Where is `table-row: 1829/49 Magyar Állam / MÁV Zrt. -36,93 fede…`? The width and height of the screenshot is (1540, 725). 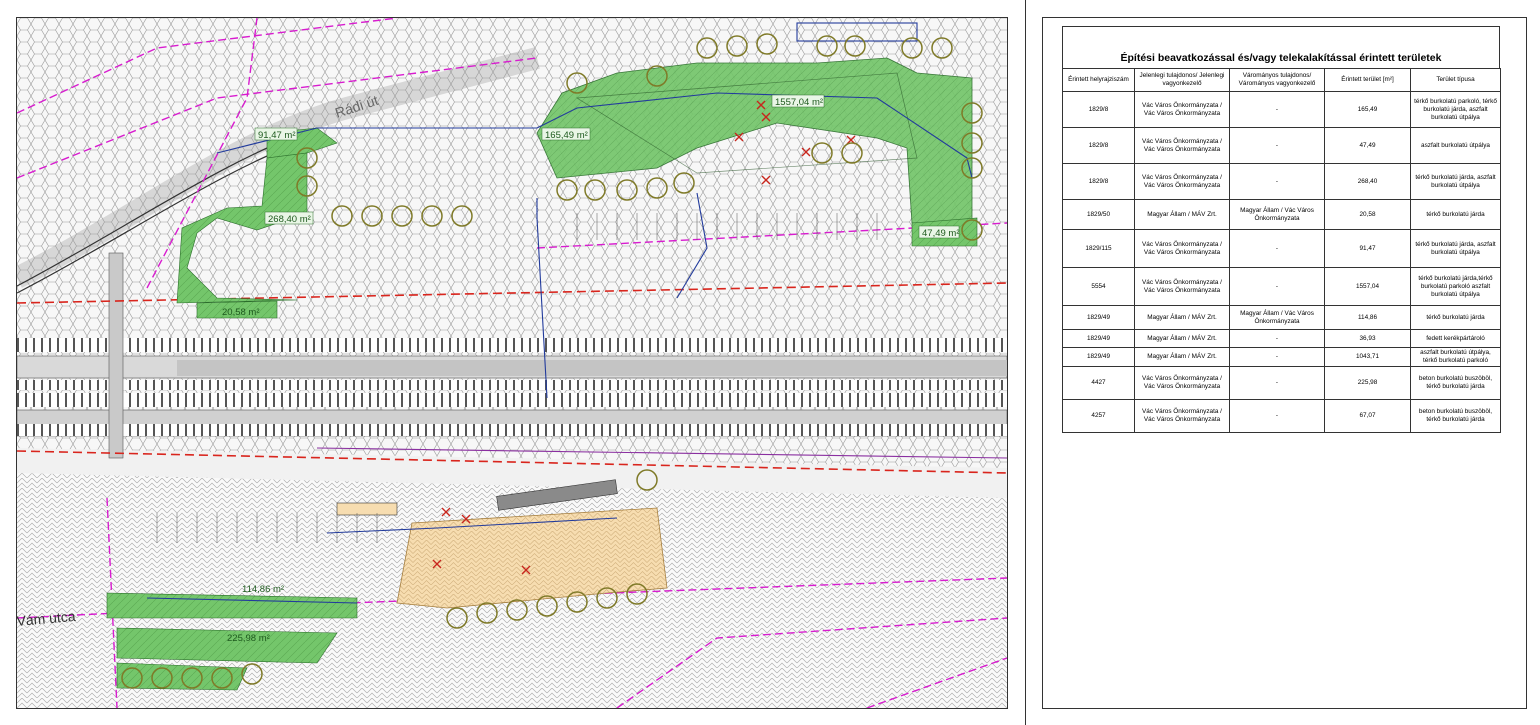
table-row: 1829/49 Magyar Állam / MÁV Zrt. -36,93 fede… is located at coordinates (1281, 338).